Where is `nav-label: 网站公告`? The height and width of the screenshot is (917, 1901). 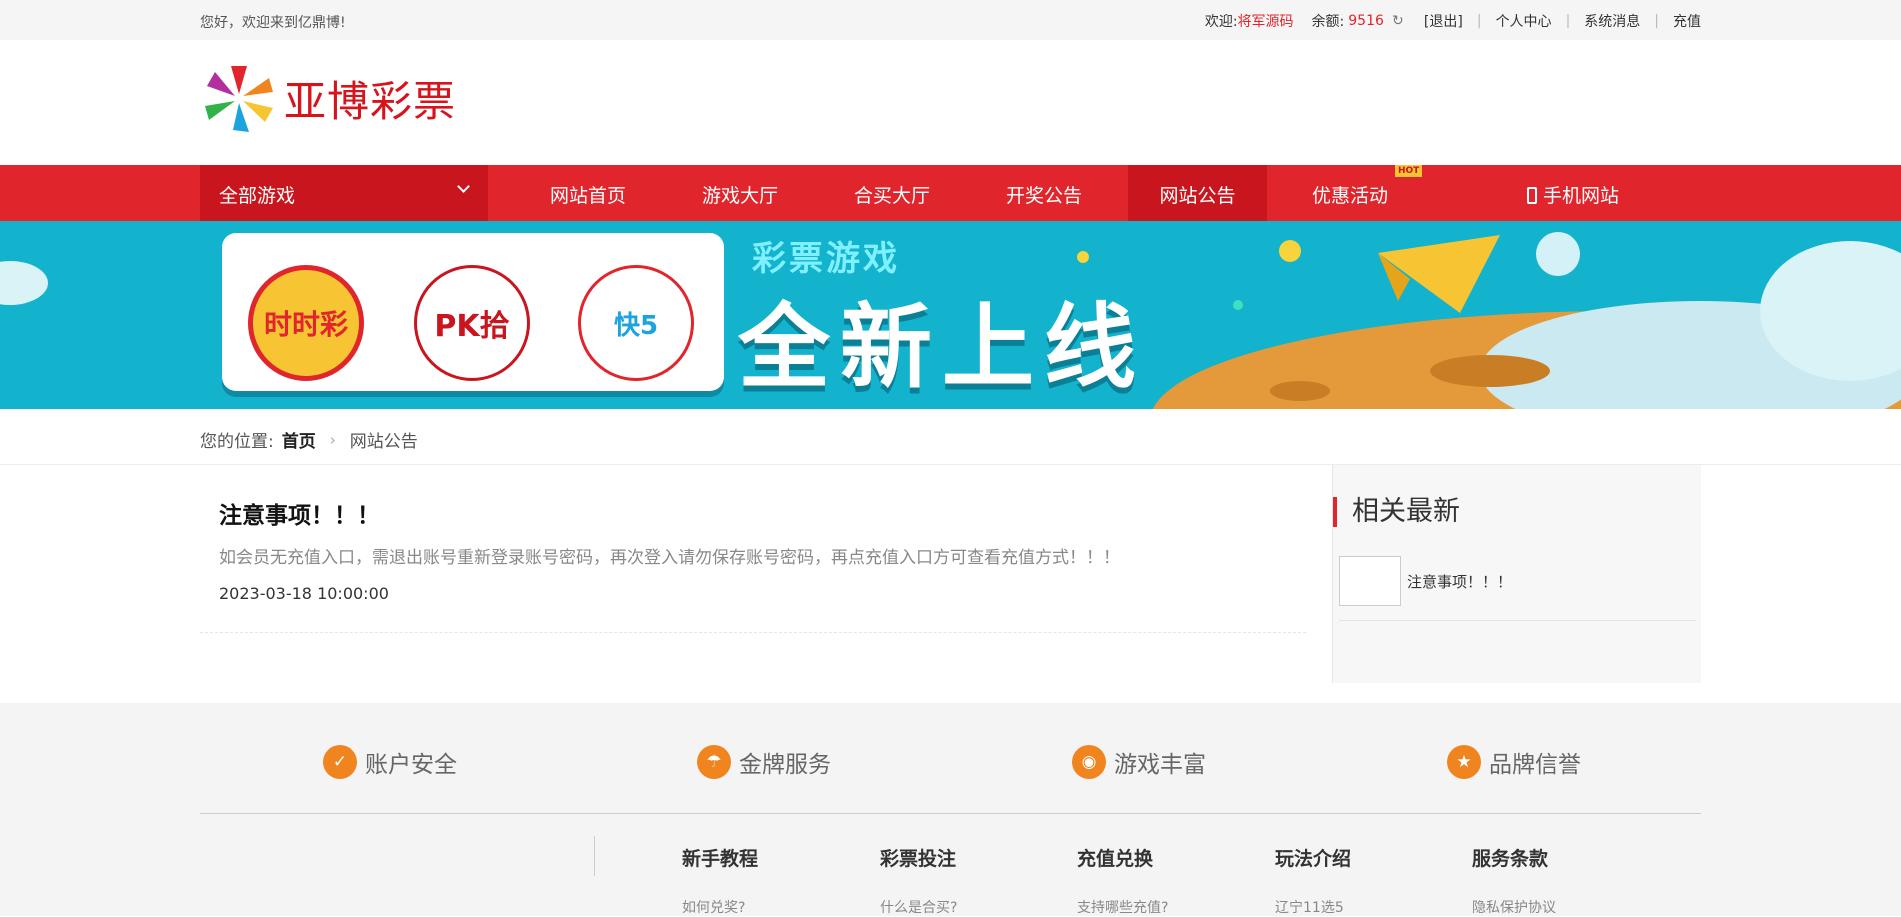
nav-label: 网站公告 is located at coordinates (1197, 196).